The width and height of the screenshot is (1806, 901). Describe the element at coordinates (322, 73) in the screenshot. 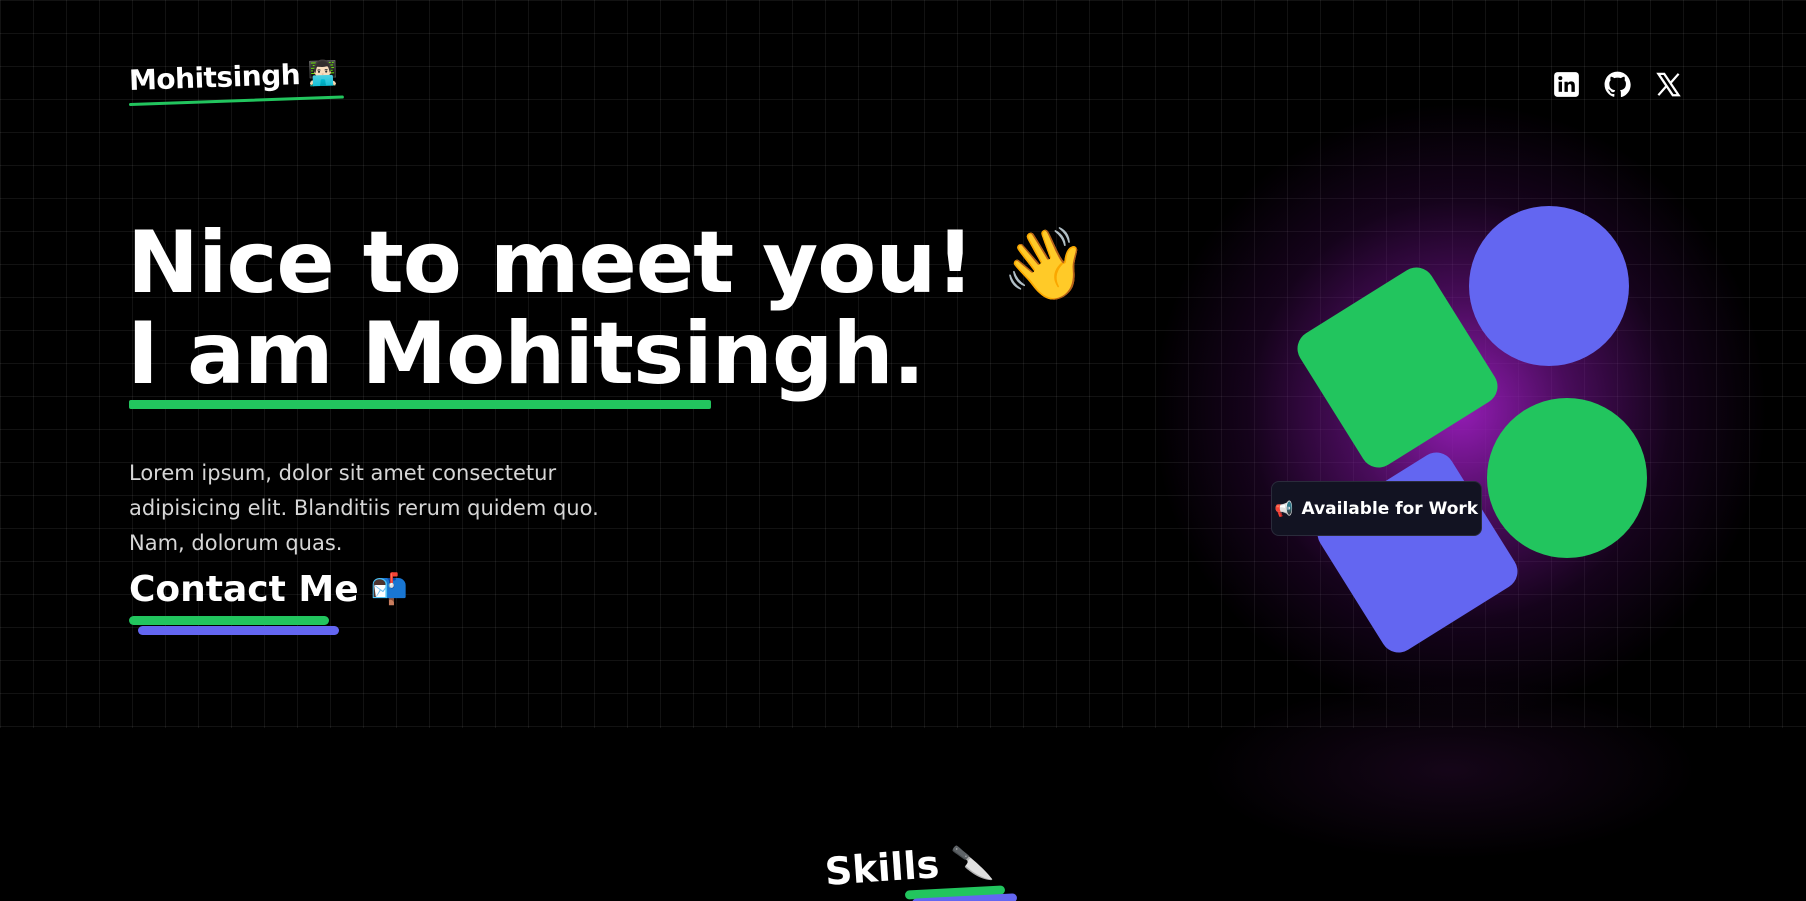

I see `laptop-person-icon: 👨🏻‍💻` at that location.